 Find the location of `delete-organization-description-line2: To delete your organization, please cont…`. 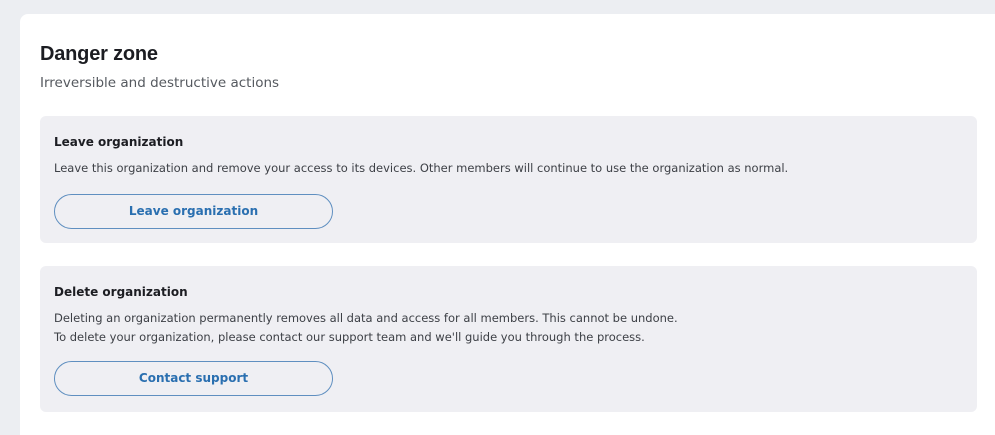

delete-organization-description-line2: To delete your organization, please cont… is located at coordinates (349, 337).